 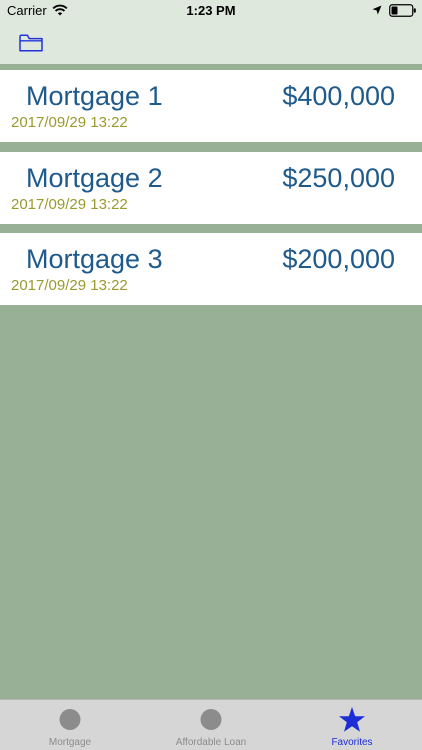 I want to click on list-item: Mortgage 2 $250,000 2017/09/29 13:22, so click(x=211, y=188).